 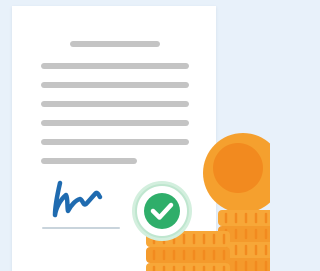 What do you see at coordinates (77, 199) in the screenshot?
I see `handwritten-signature-icon` at bounding box center [77, 199].